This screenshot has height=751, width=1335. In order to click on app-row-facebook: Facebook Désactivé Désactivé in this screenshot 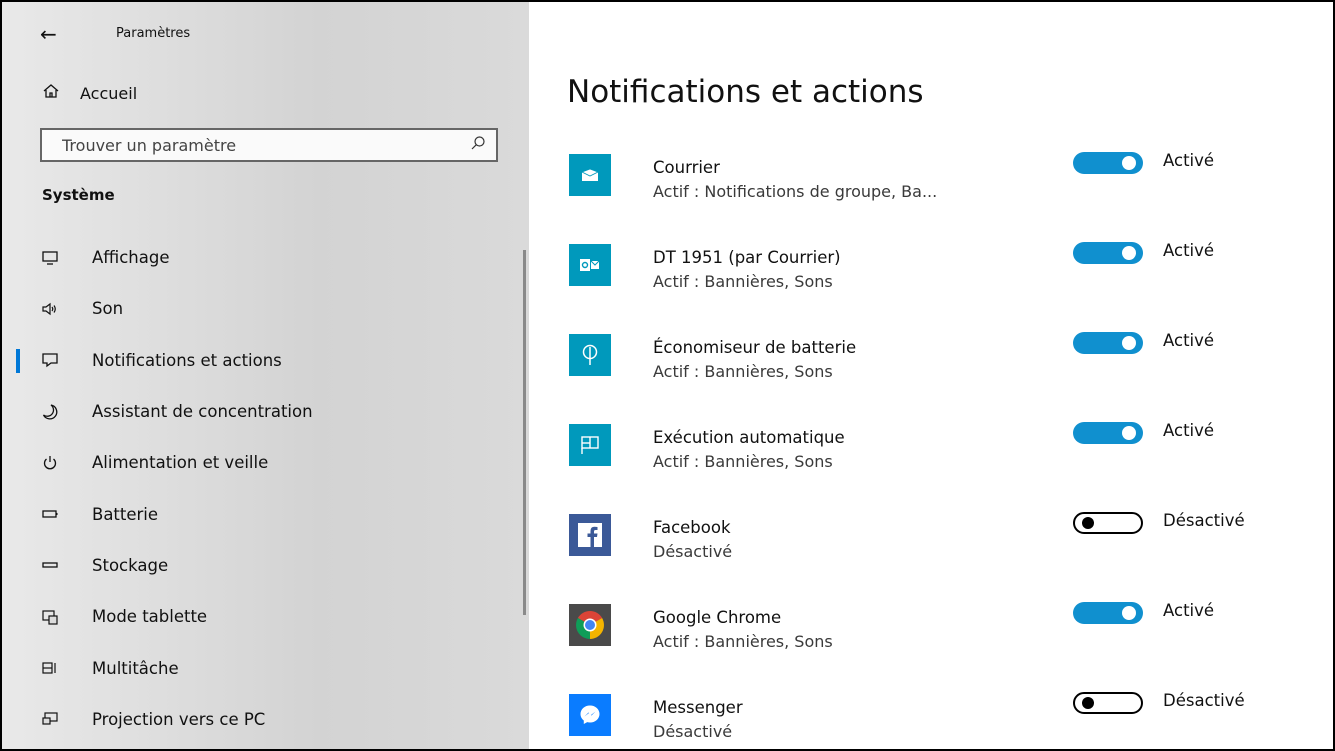, I will do `click(949, 547)`.